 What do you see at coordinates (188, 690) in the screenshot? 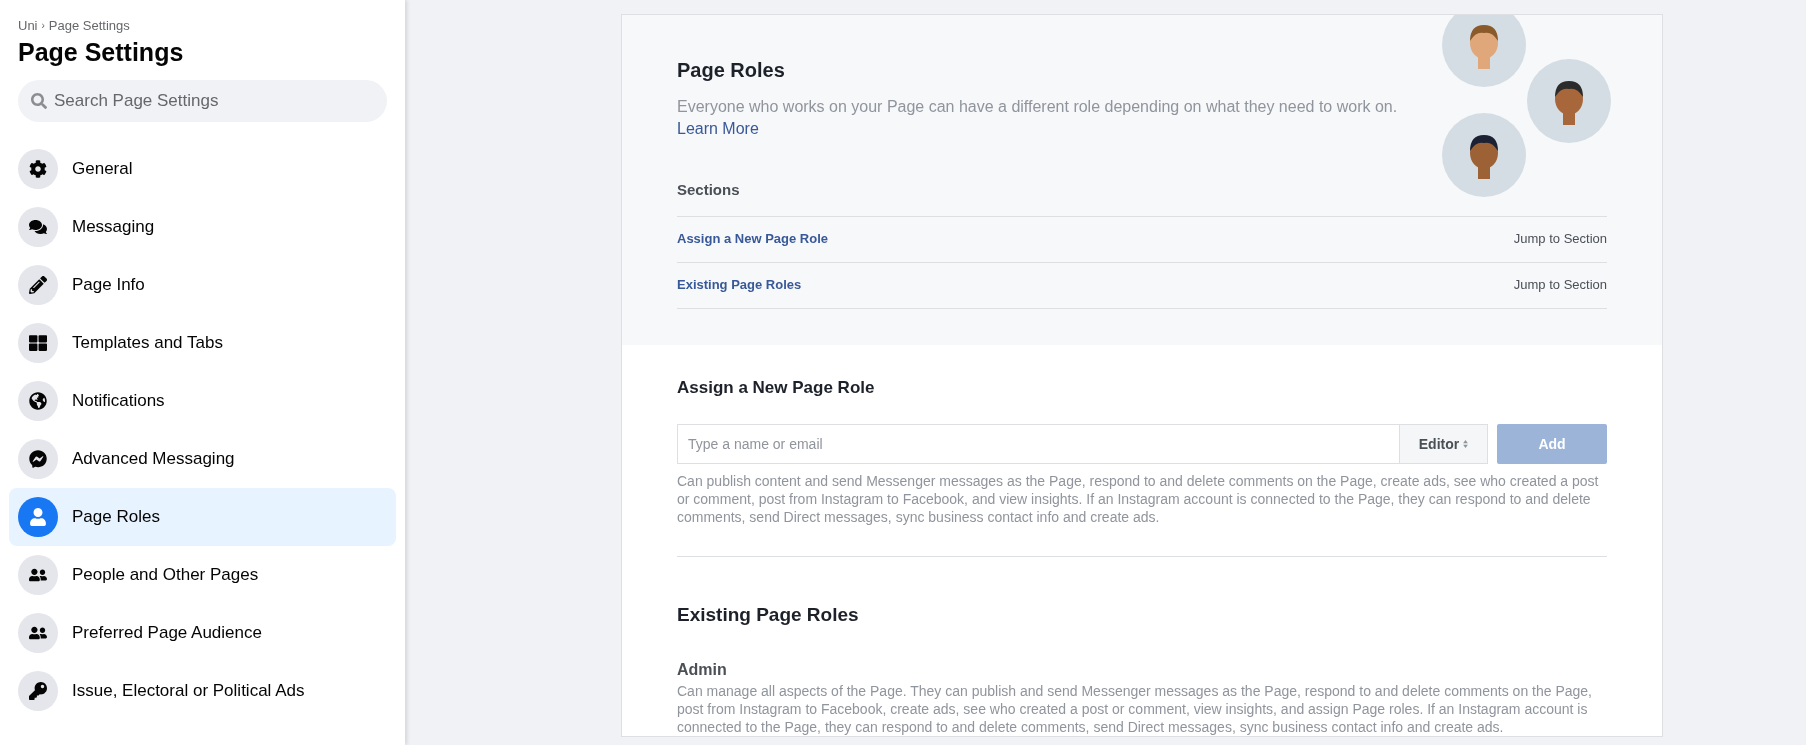
I see `sidebar-item-label: Issue, Electoral or Political Ads` at bounding box center [188, 690].